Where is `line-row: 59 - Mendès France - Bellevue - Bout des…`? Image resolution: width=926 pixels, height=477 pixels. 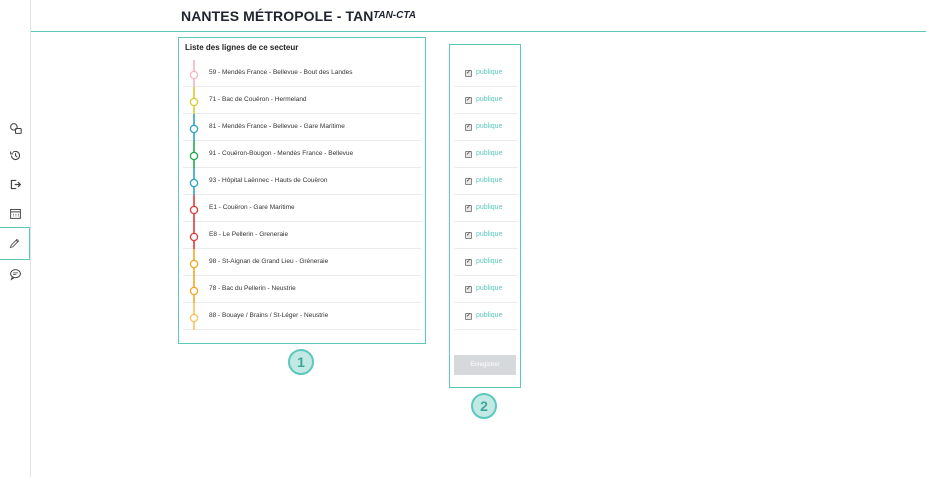
line-row: 59 - Mendès France - Bellevue - Bout des… is located at coordinates (302, 73).